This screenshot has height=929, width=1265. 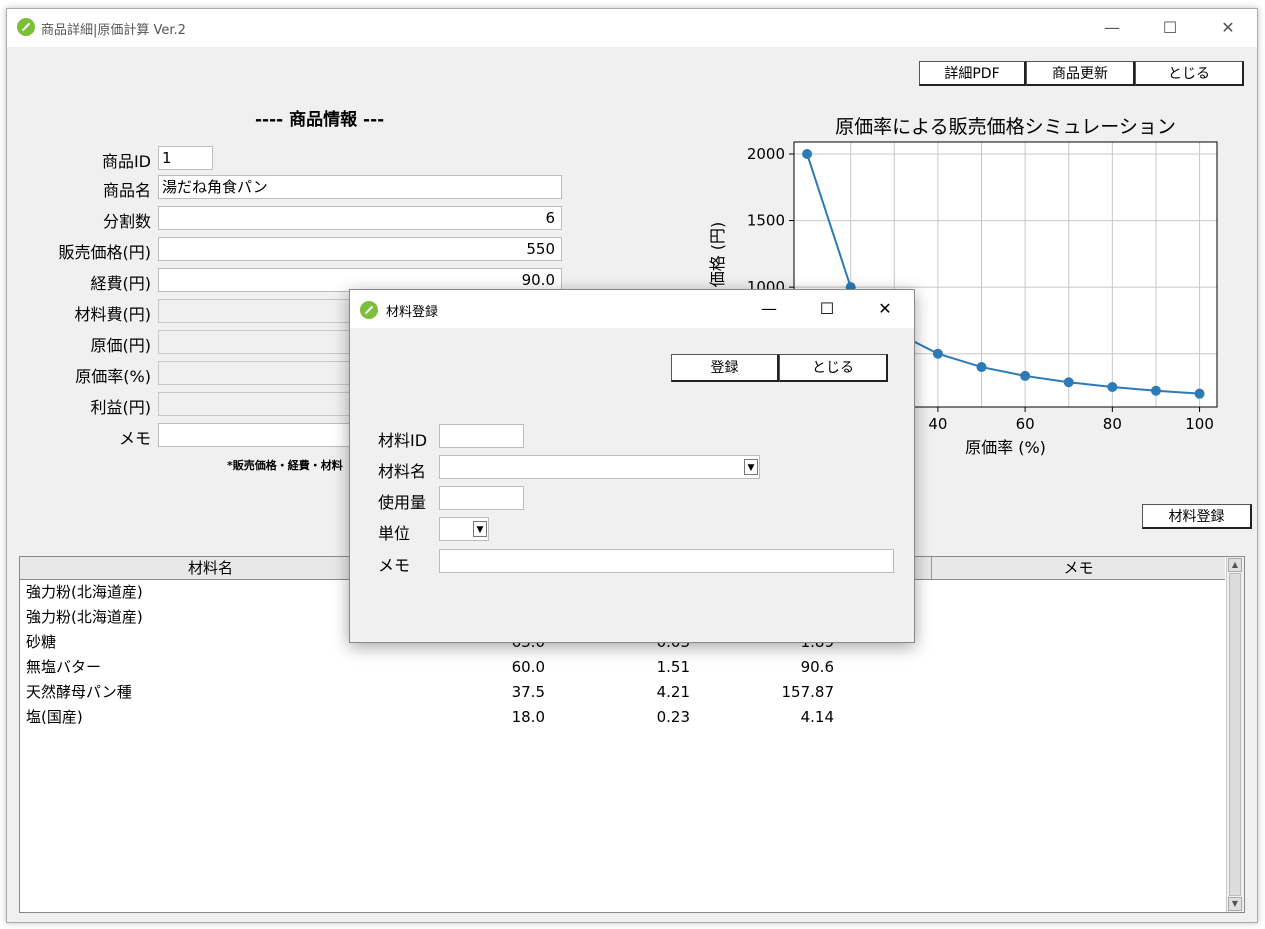 I want to click on memo-label: メモ, so click(x=134, y=438).